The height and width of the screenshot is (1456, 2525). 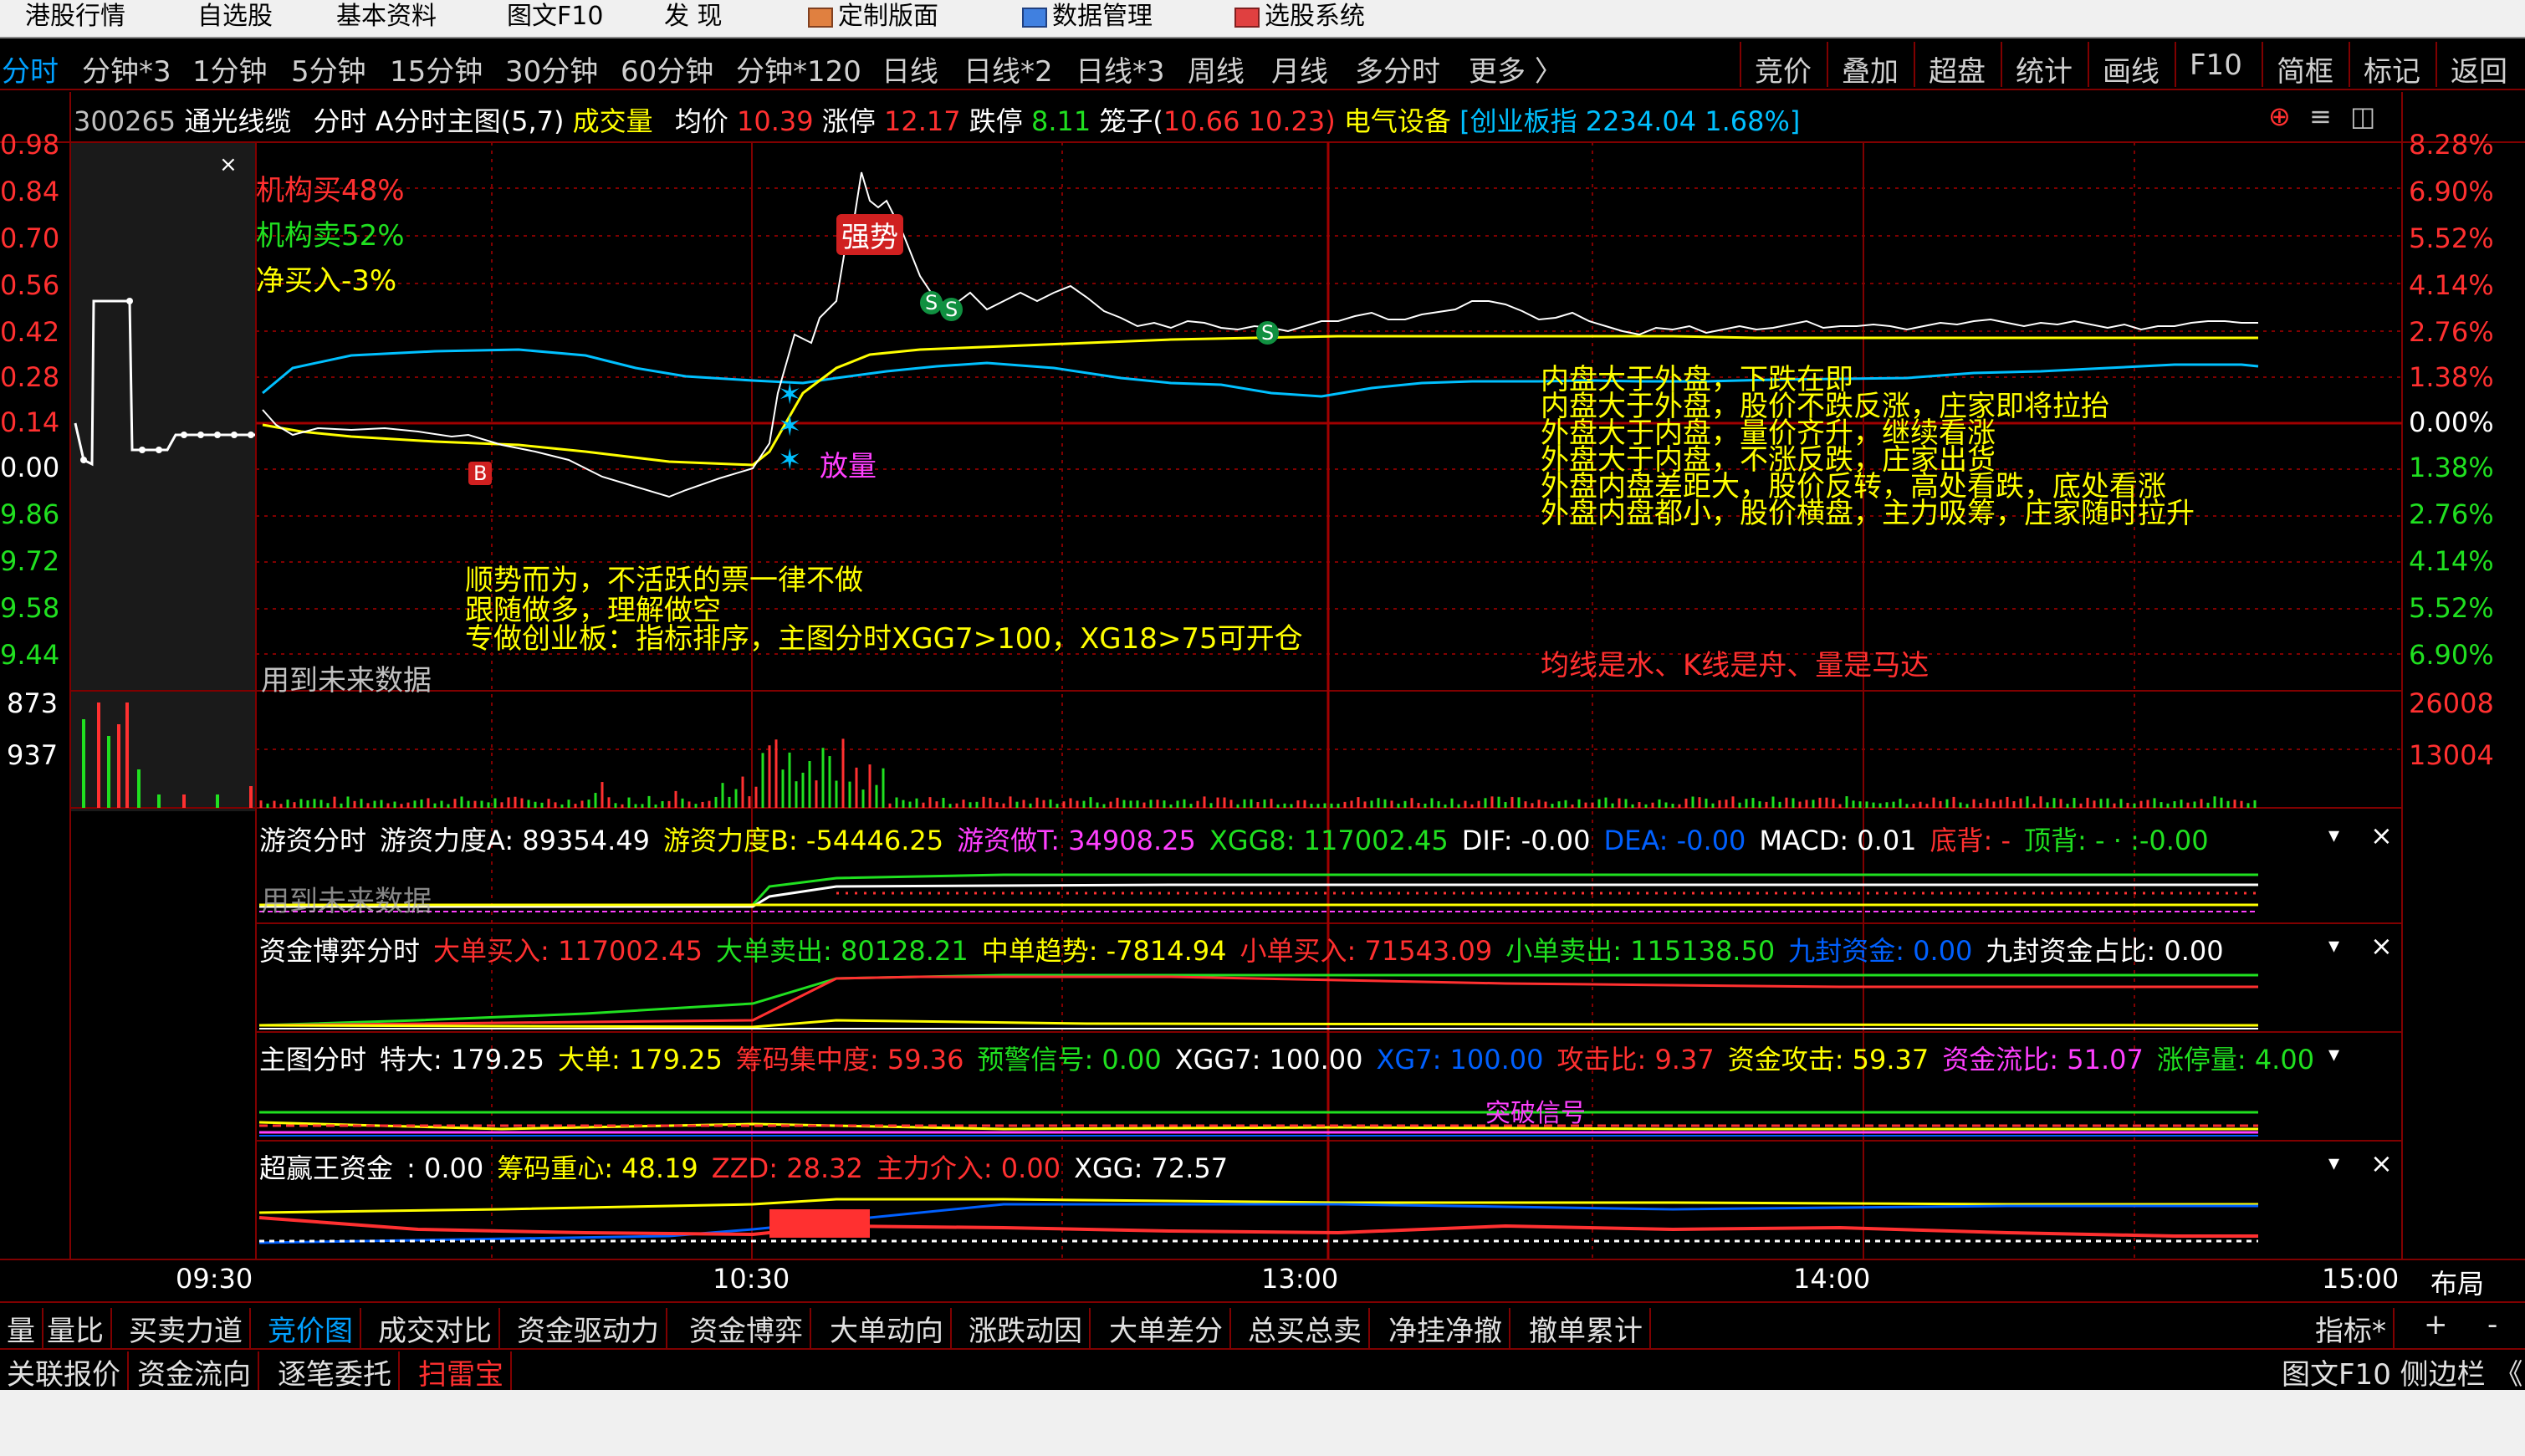 I want to click on limit-down-label: 跌停, so click(x=996, y=121).